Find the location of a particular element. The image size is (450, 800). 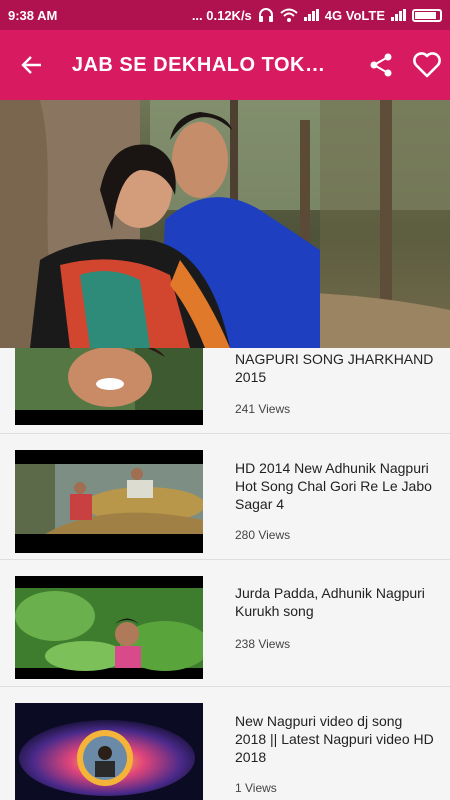

share-button is located at coordinates (381, 65).